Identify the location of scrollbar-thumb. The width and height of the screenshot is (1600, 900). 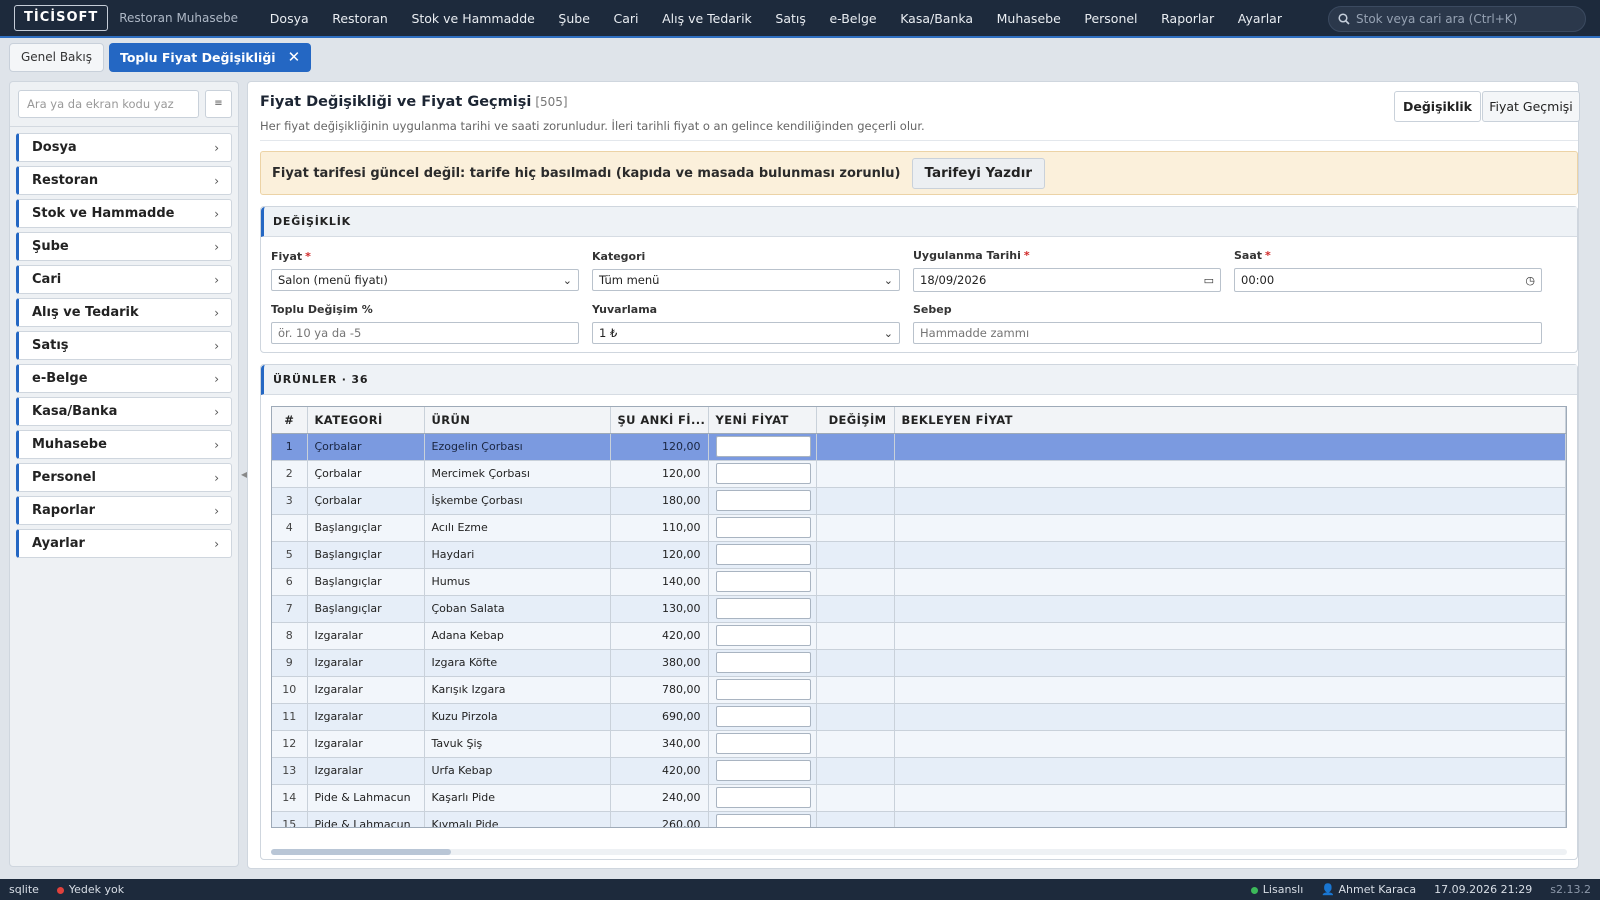
(361, 852).